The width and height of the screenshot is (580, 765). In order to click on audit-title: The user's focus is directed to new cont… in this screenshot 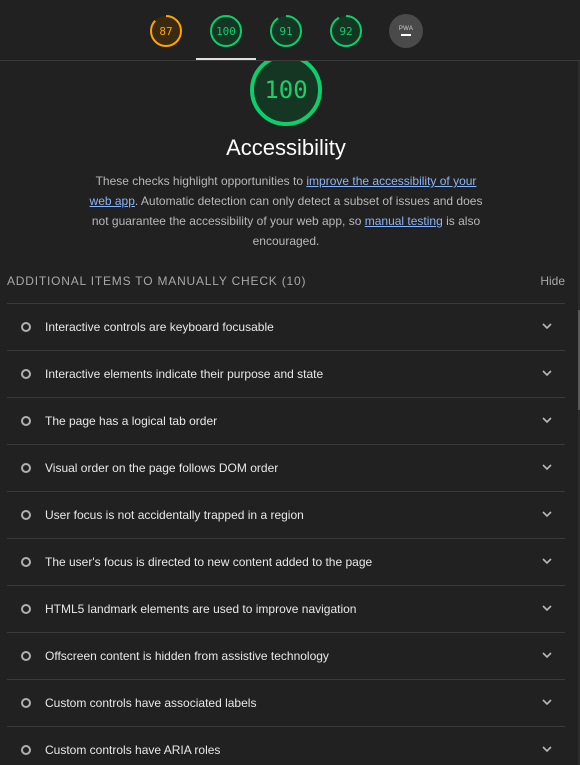, I will do `click(209, 562)`.